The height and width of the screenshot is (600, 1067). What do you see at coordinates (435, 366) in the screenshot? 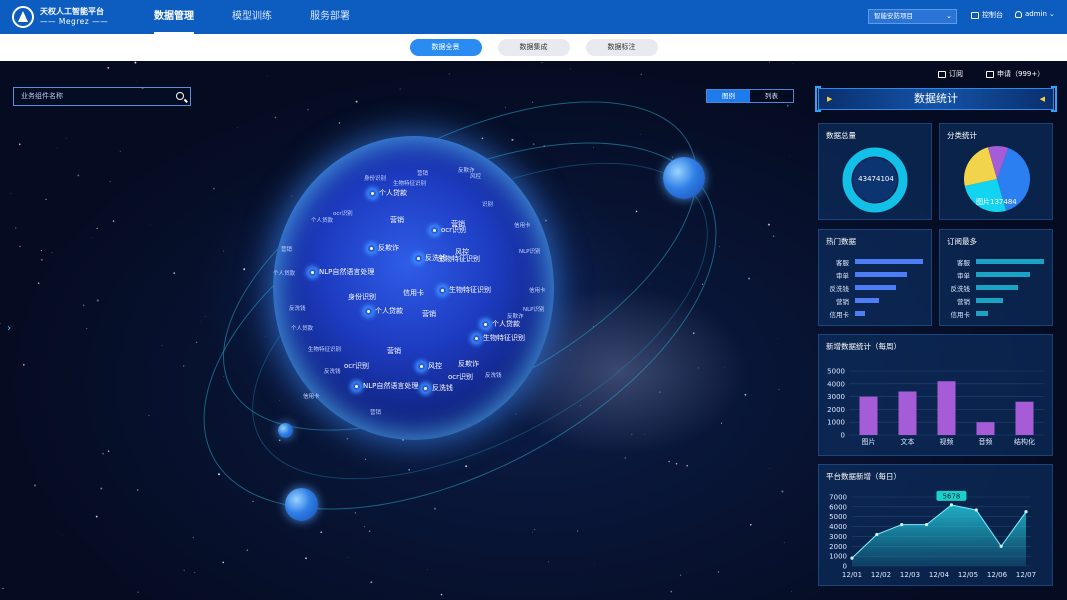
I see `planet-tag-label: 风控` at bounding box center [435, 366].